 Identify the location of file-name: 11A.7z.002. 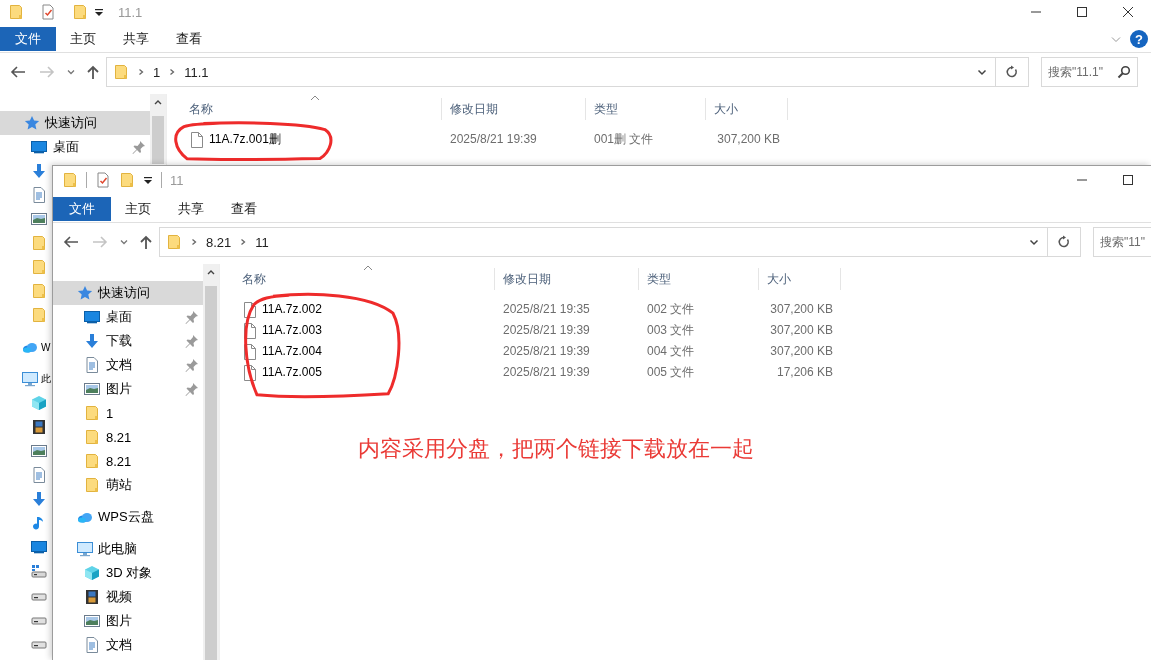
(292, 309).